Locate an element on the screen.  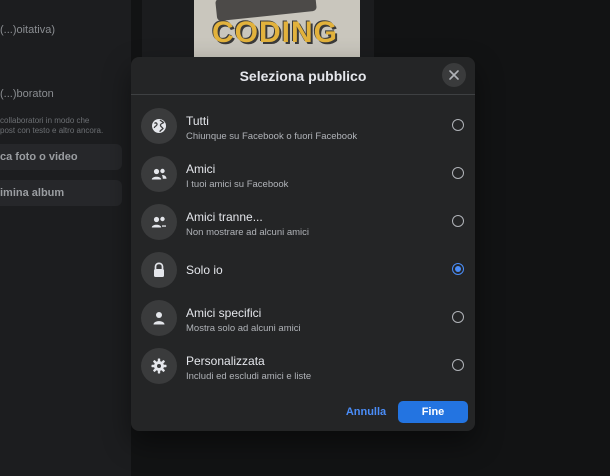
modal-title: Seleziona pubblico is located at coordinates (303, 76).